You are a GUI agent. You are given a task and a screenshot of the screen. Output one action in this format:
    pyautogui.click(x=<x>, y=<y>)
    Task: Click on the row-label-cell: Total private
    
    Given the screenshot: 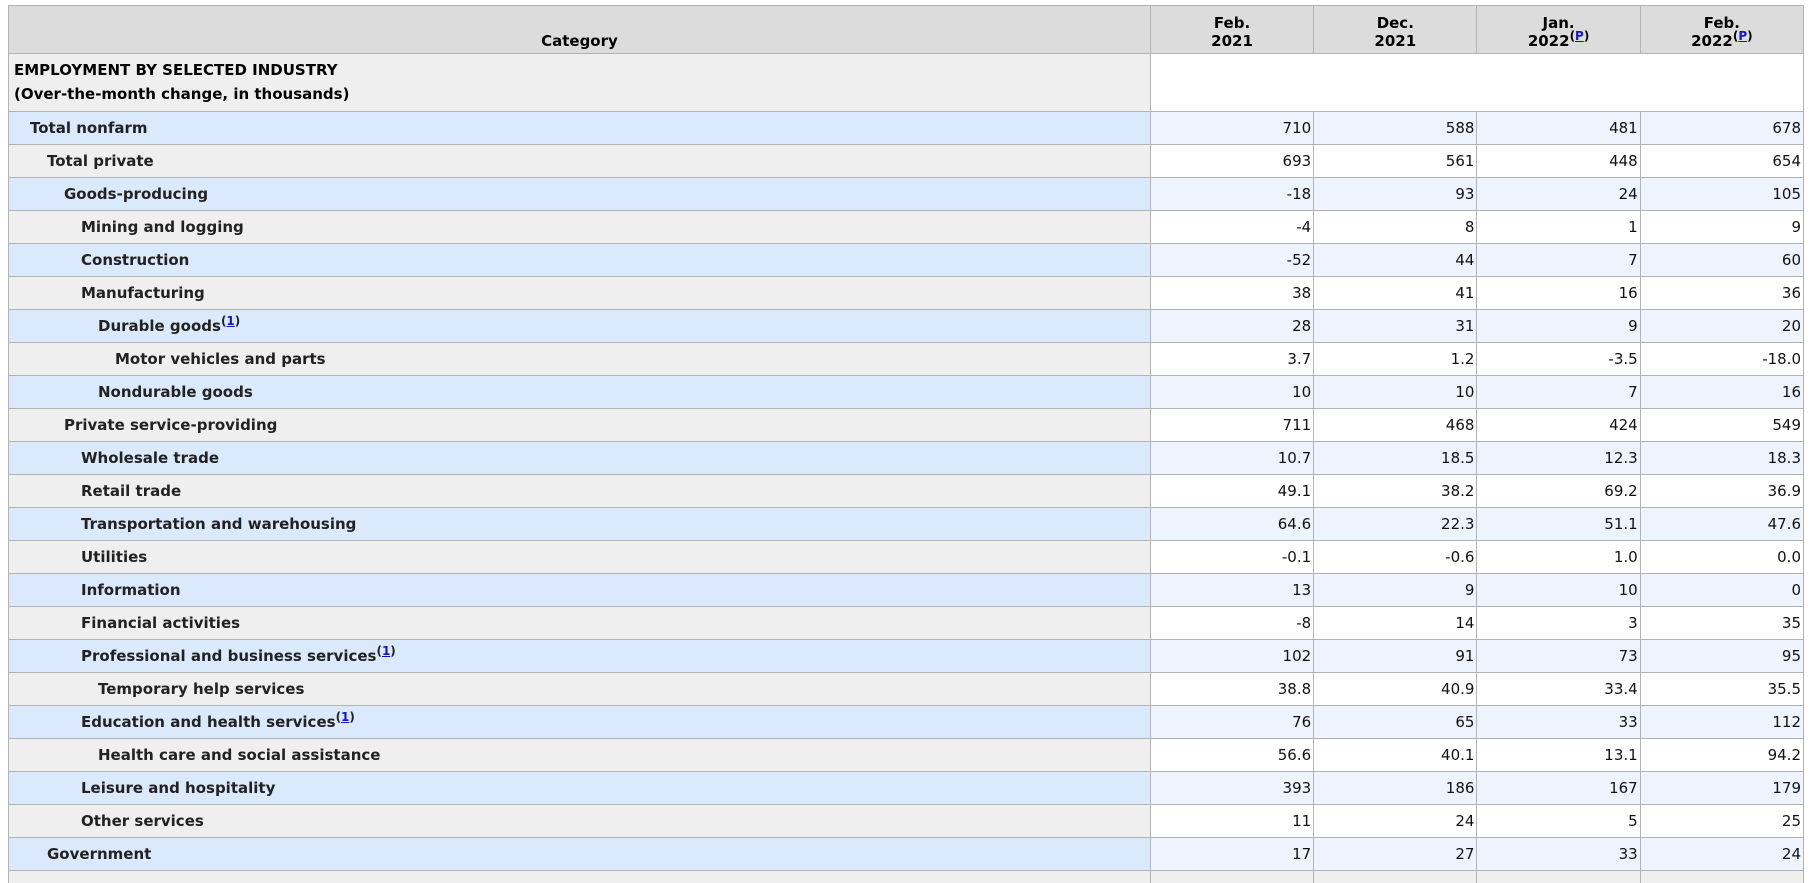 What is the action you would take?
    pyautogui.click(x=579, y=161)
    